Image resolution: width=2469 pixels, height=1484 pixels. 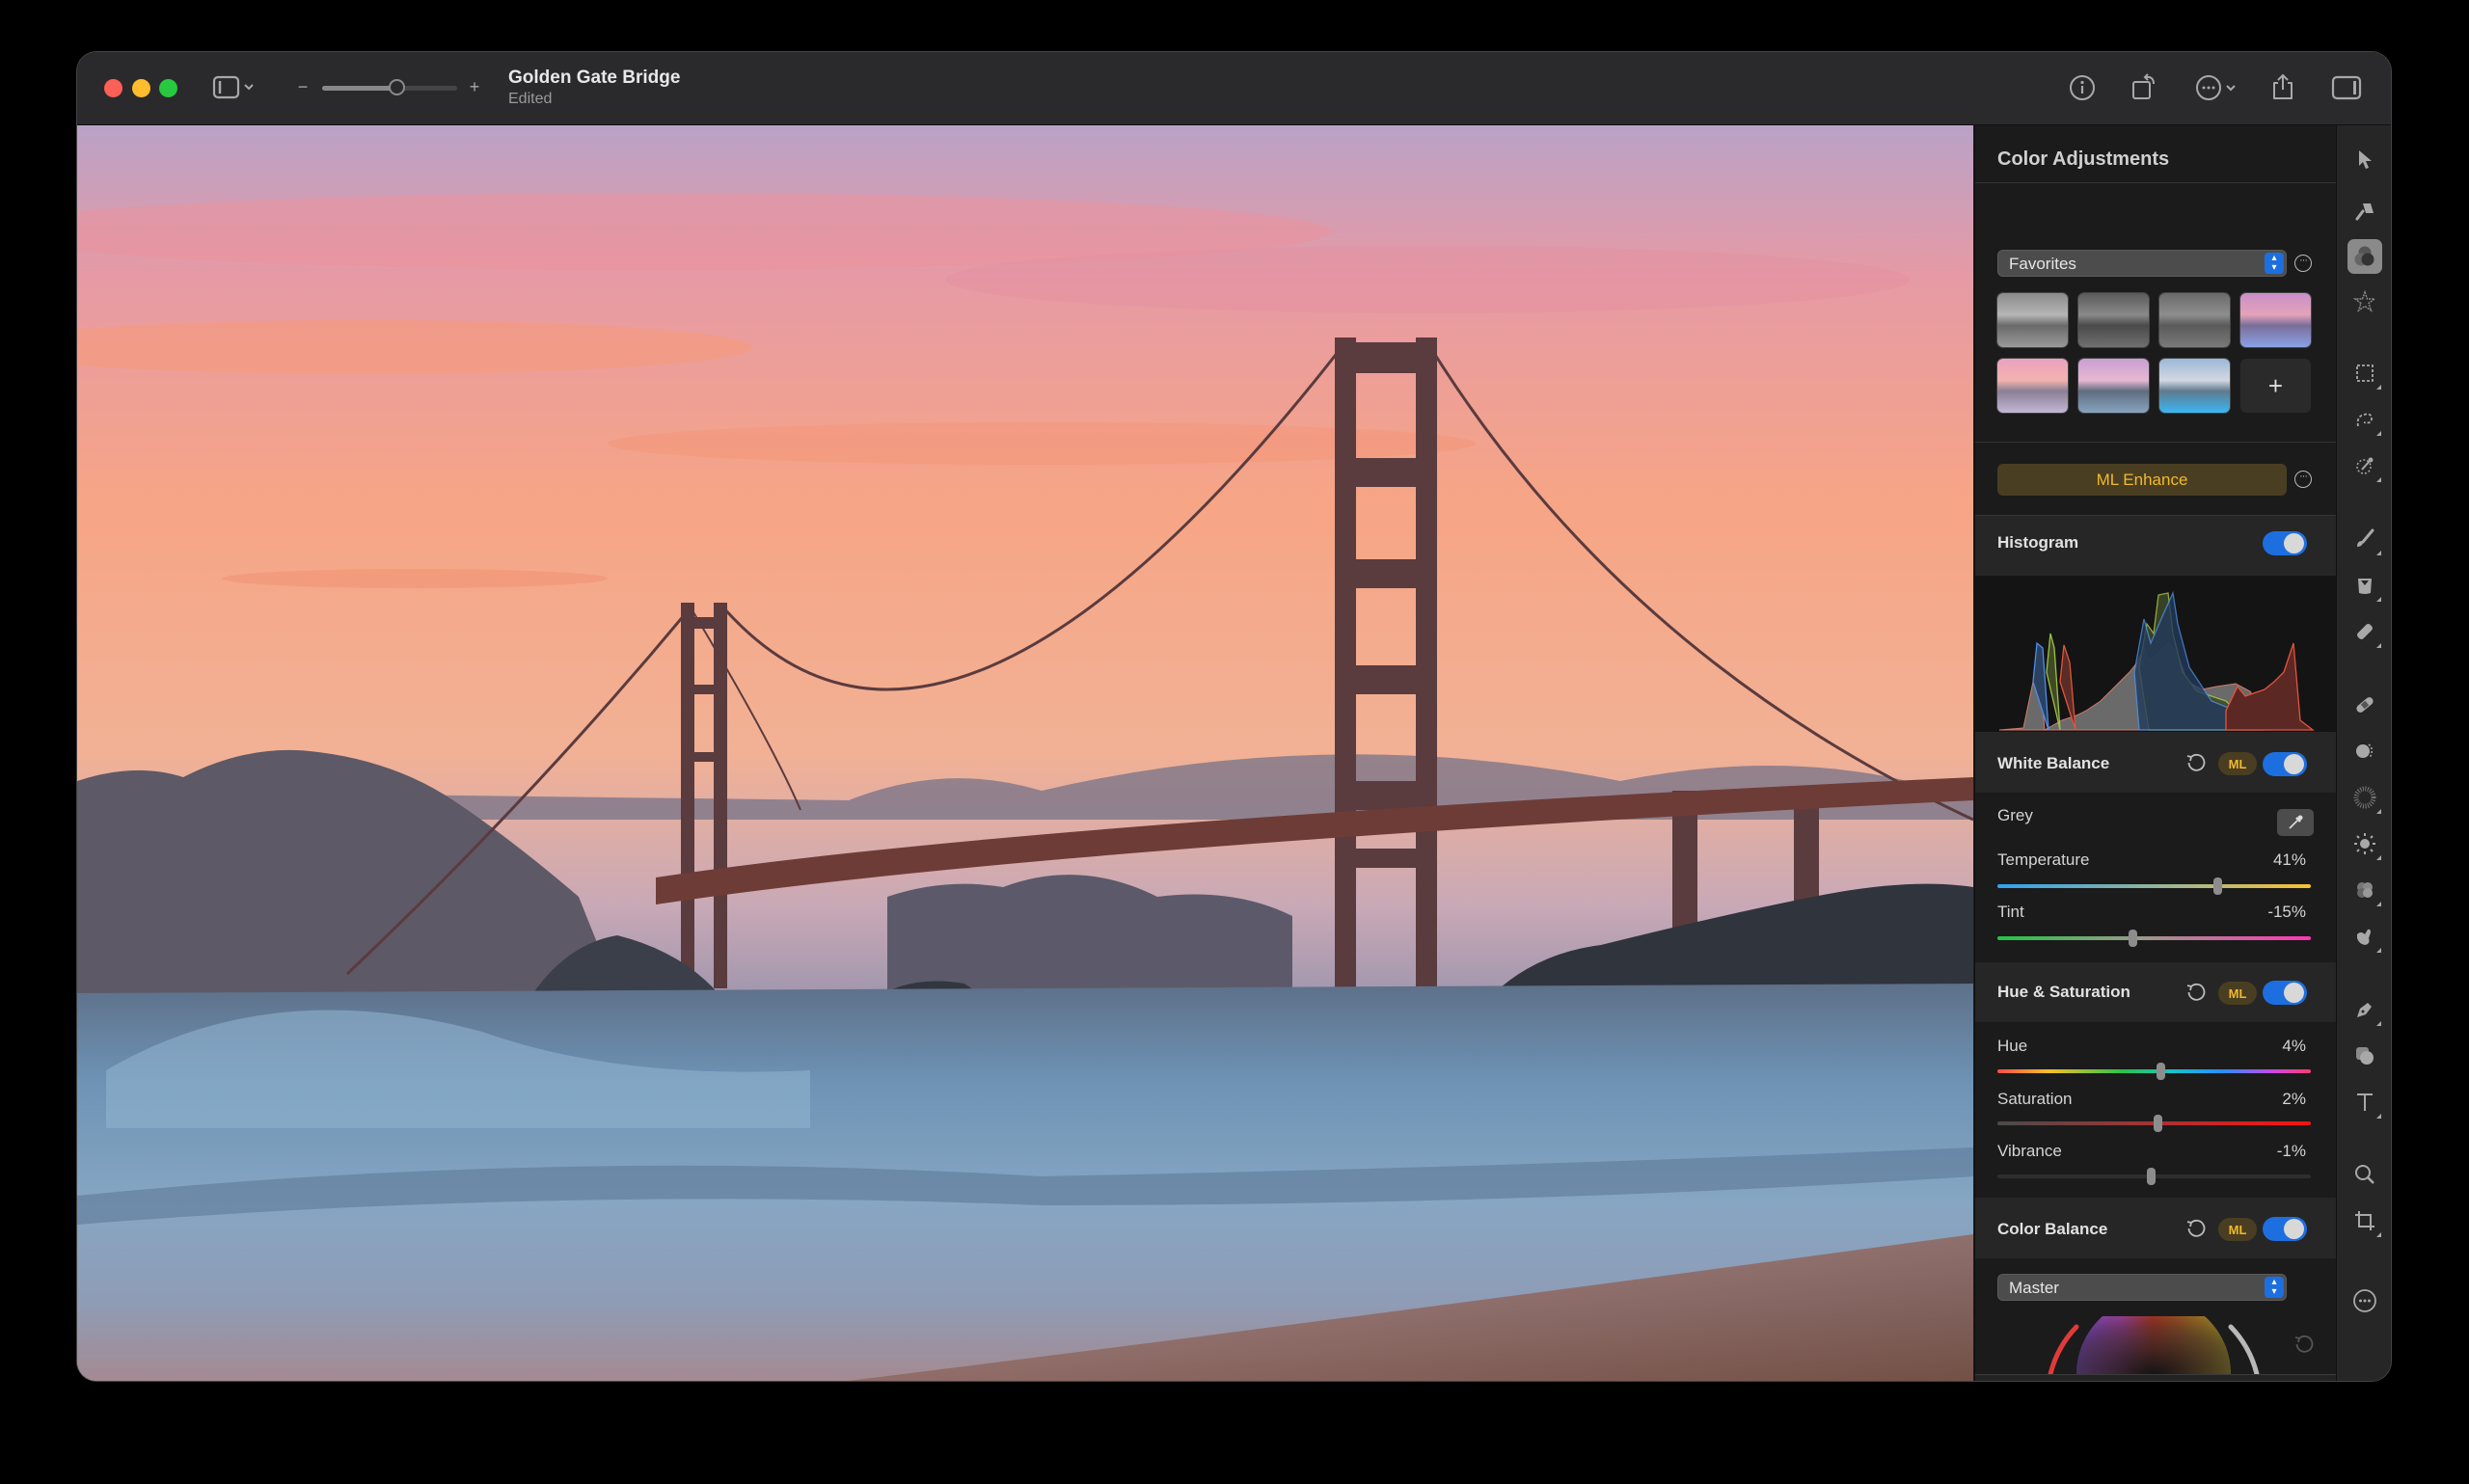 I want to click on sponge-tool-button, so click(x=2365, y=891).